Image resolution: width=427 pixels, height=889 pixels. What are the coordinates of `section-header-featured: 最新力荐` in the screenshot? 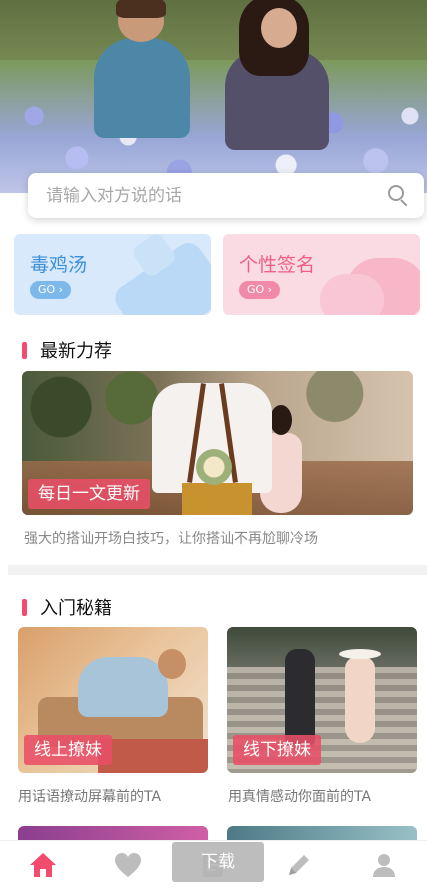 It's located at (67, 350).